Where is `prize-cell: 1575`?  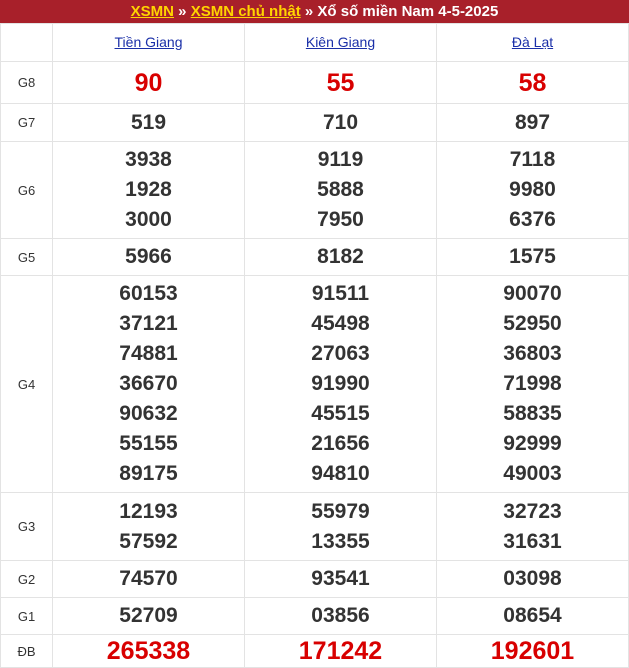
prize-cell: 1575 is located at coordinates (532, 257).